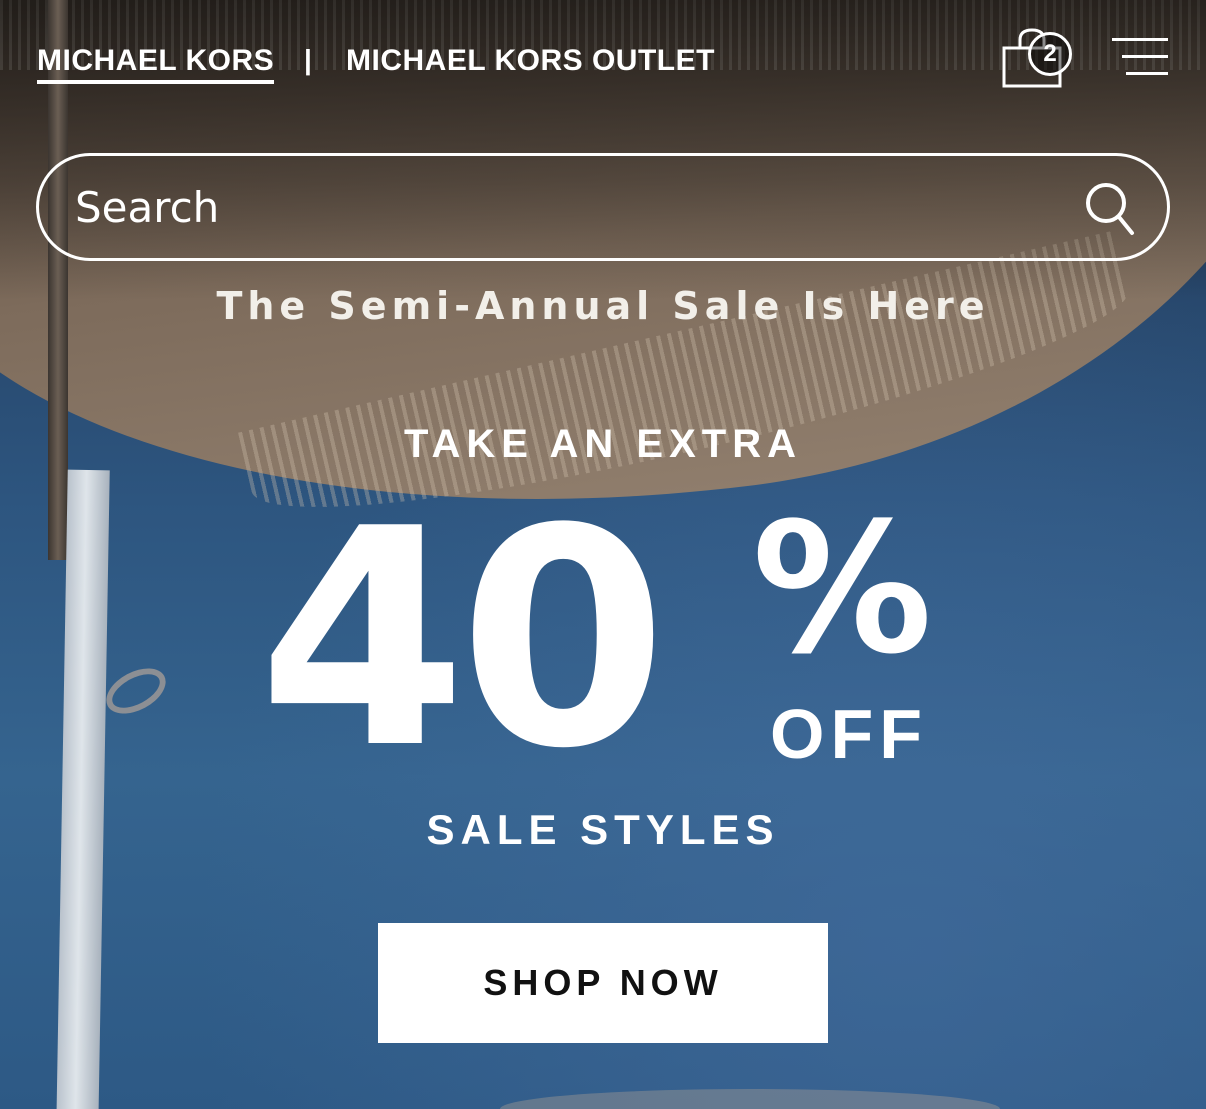 The image size is (1206, 1109). I want to click on site-header: MICHAEL KORS | MICHAEL KORS OUTLET 2, so click(603, 65).